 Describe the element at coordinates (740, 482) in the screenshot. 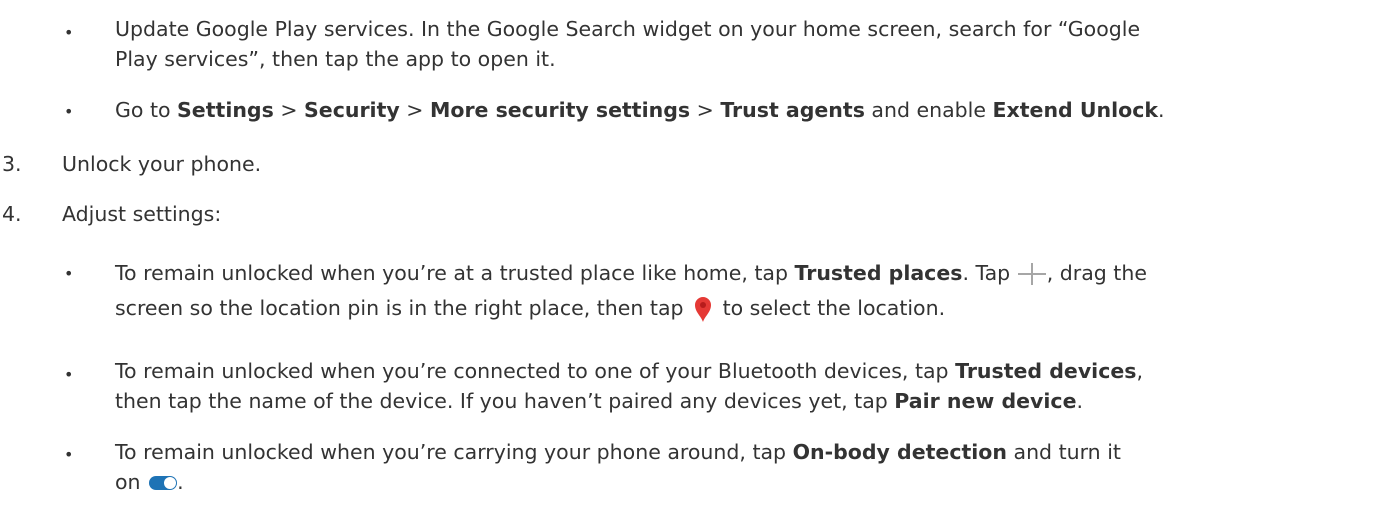

I see `text-line: on .` at that location.